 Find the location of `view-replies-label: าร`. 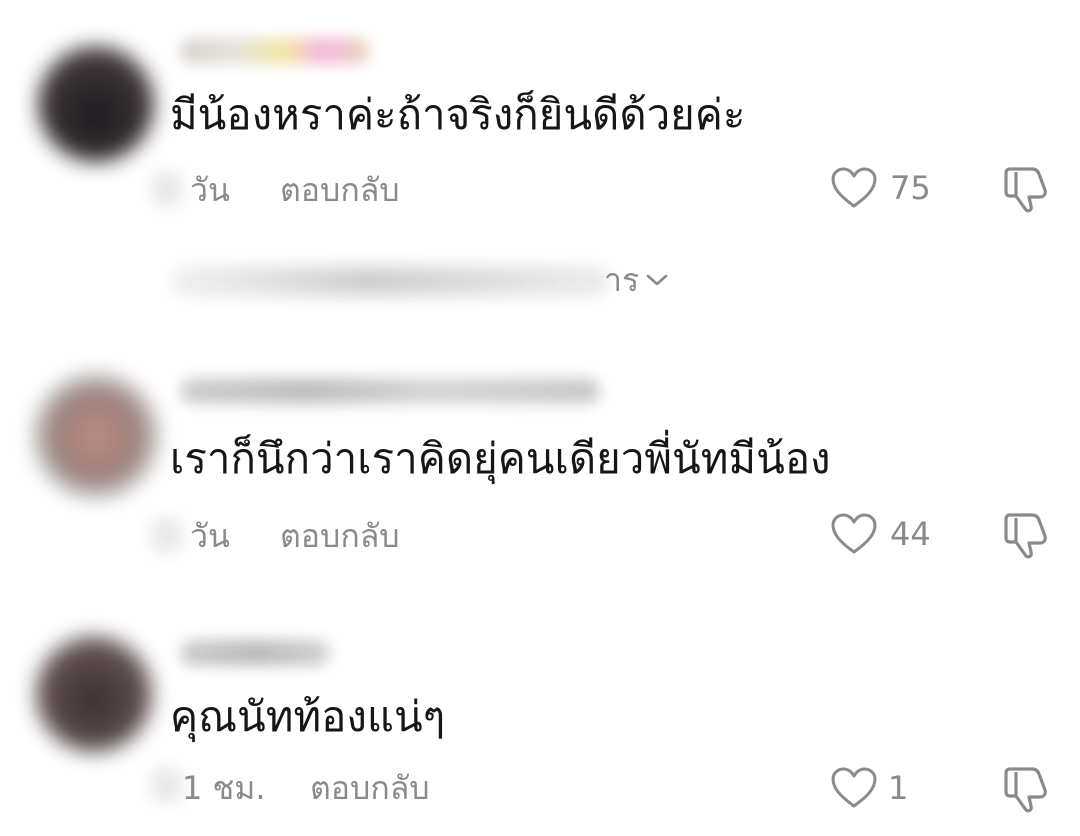

view-replies-label: าร is located at coordinates (622, 280).